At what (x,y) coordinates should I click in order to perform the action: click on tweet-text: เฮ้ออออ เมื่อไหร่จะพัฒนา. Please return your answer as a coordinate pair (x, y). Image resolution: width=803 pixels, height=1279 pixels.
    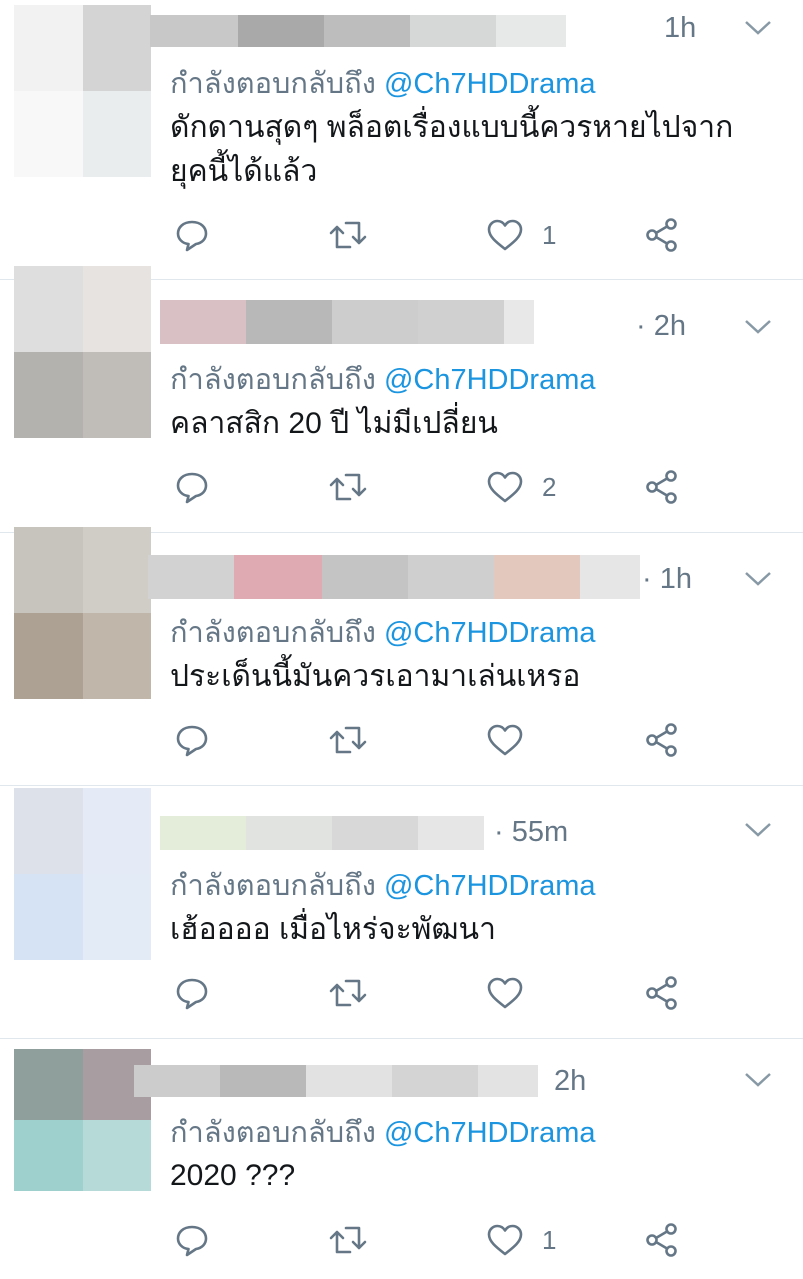
    Looking at the image, I should click on (333, 929).